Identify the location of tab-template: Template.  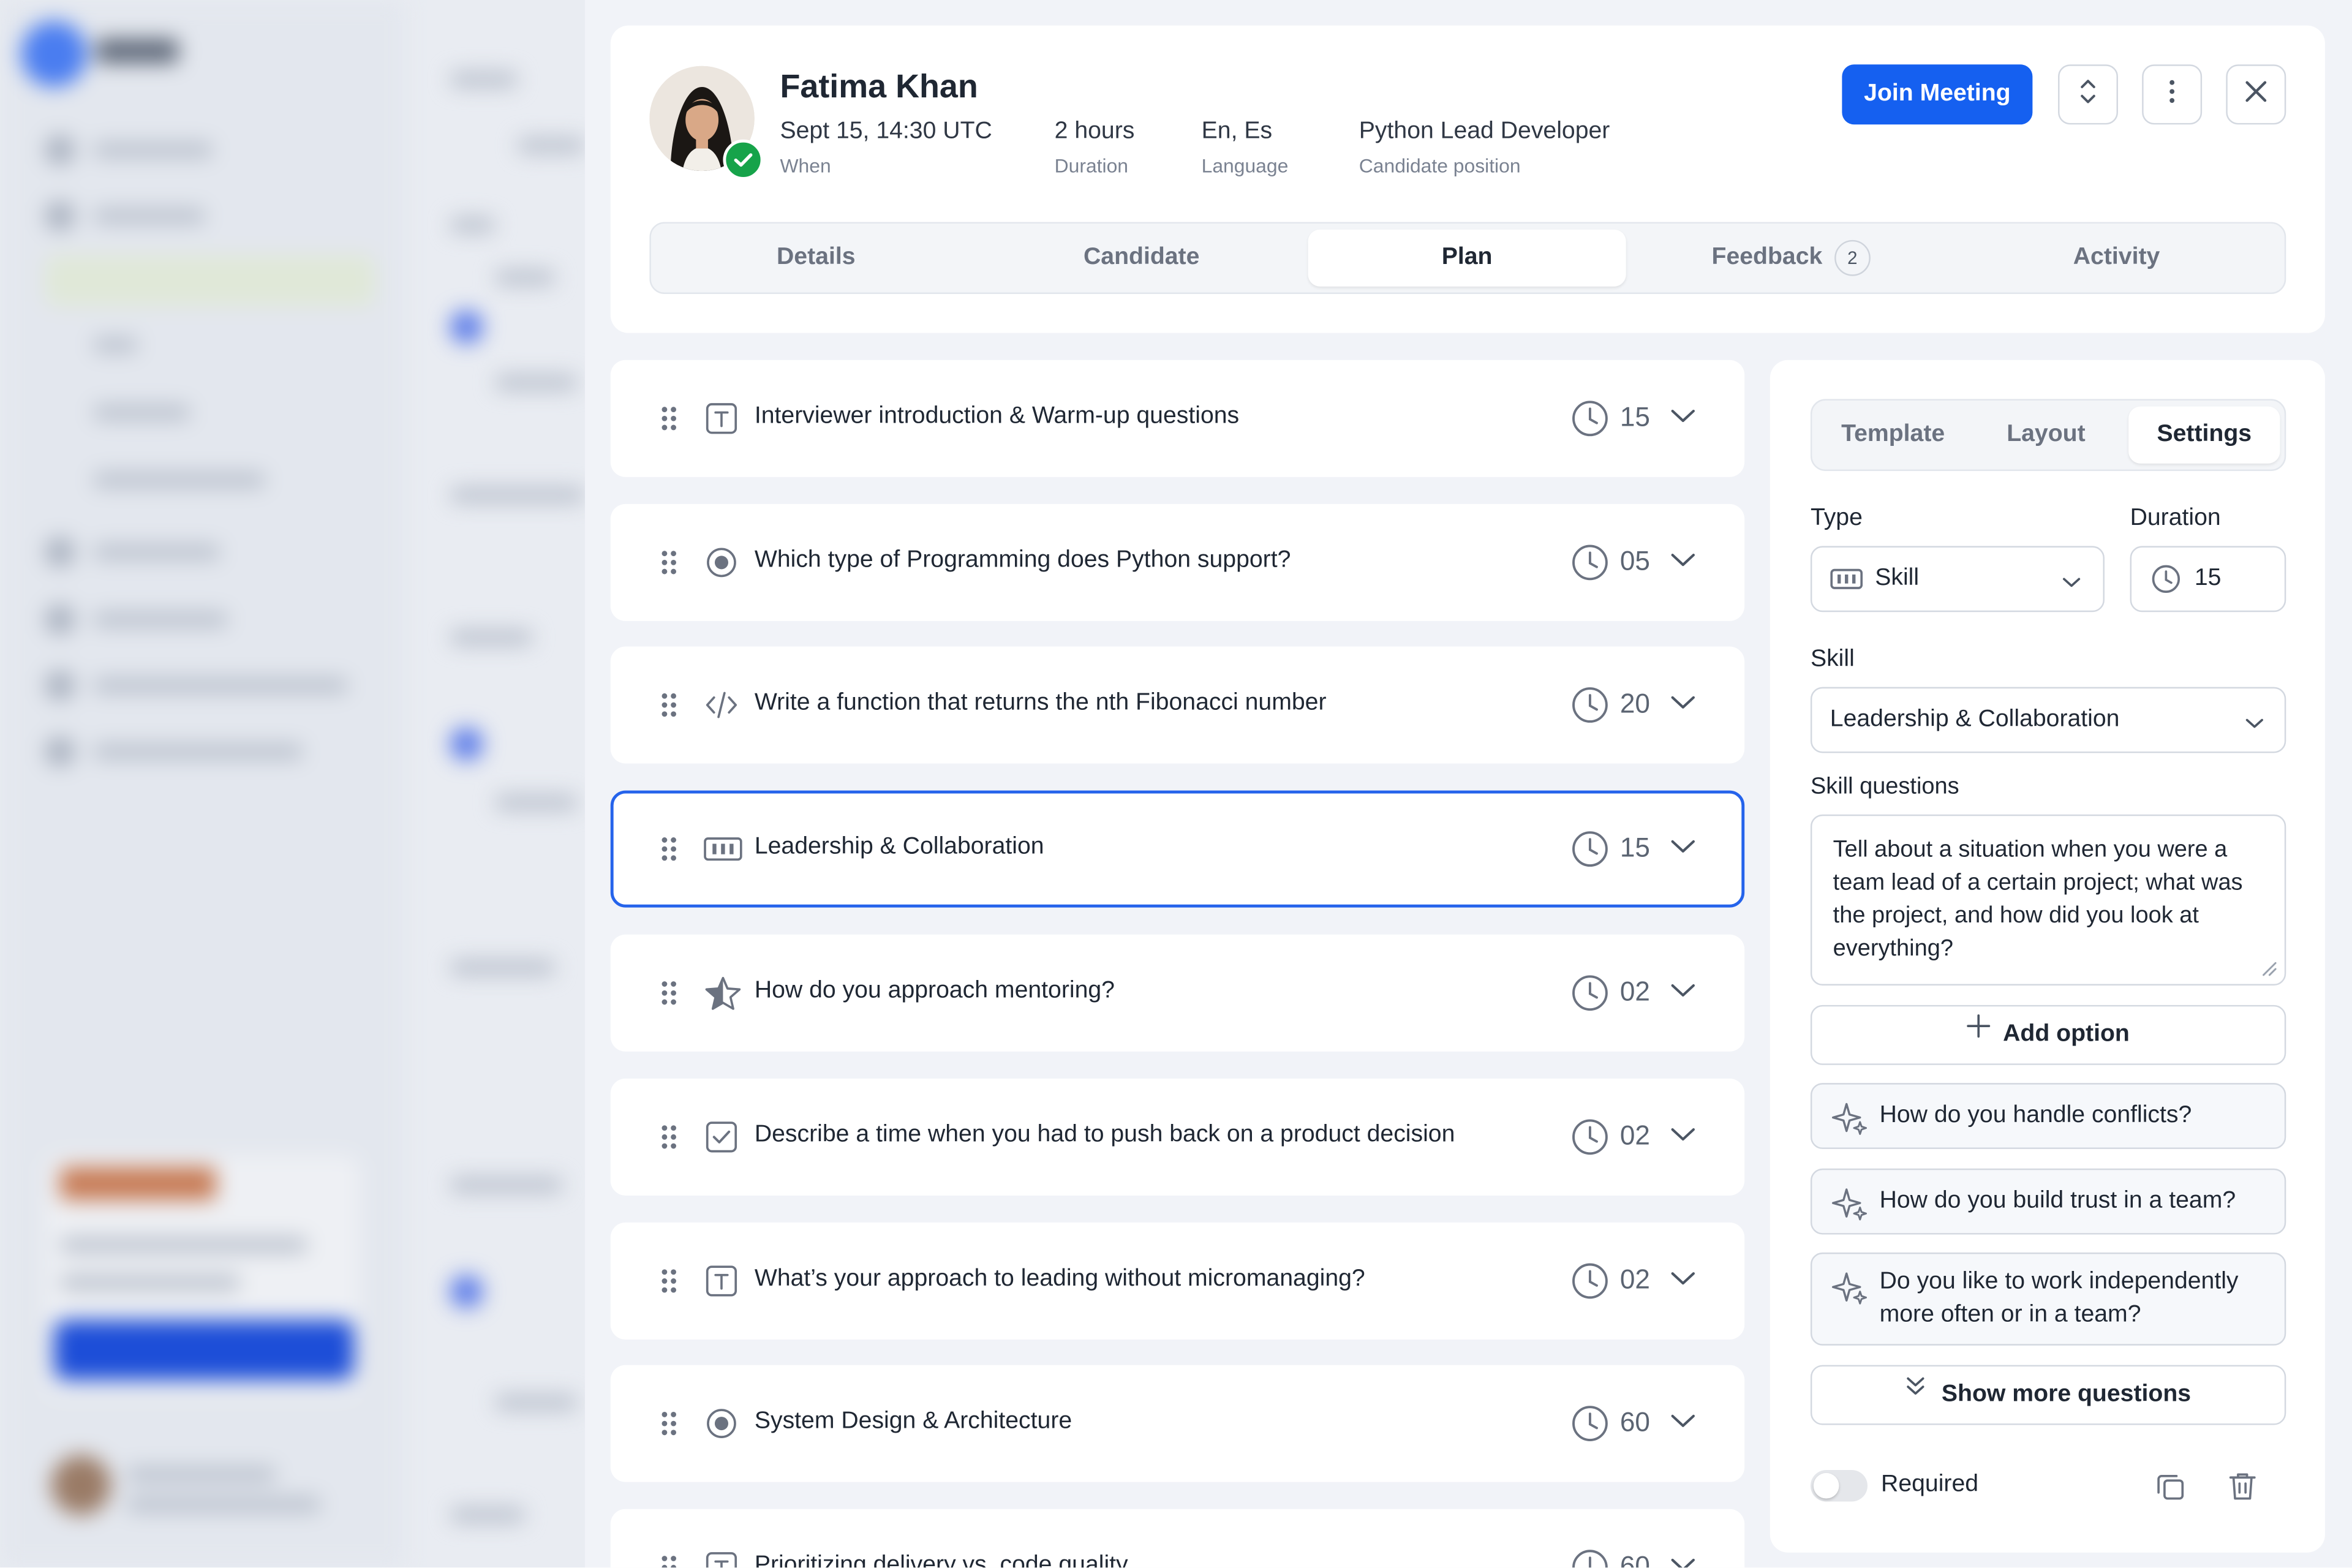
(1893, 436).